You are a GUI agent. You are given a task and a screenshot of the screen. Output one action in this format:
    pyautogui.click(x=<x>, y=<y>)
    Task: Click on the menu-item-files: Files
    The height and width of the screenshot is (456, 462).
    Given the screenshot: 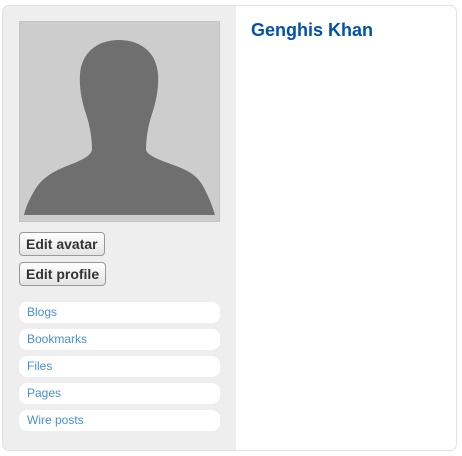 What is the action you would take?
    pyautogui.click(x=119, y=366)
    